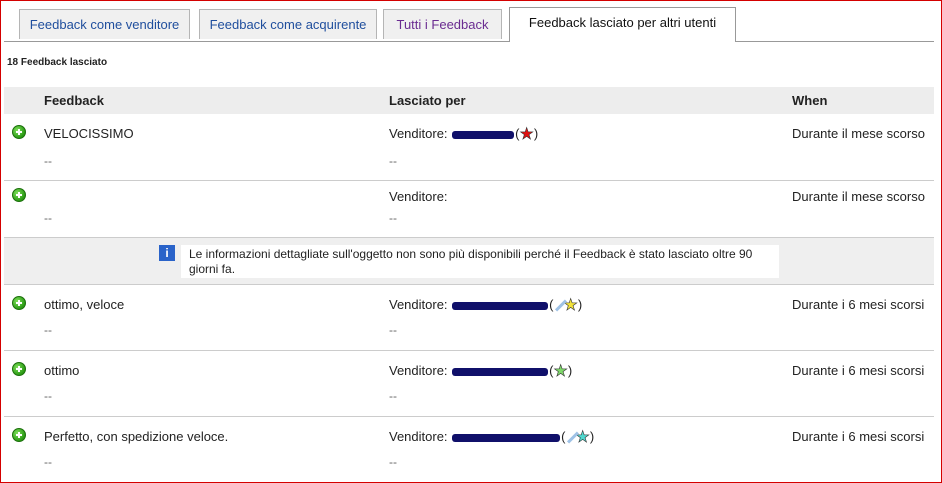 The height and width of the screenshot is (483, 942). I want to click on info-icon: i, so click(167, 253).